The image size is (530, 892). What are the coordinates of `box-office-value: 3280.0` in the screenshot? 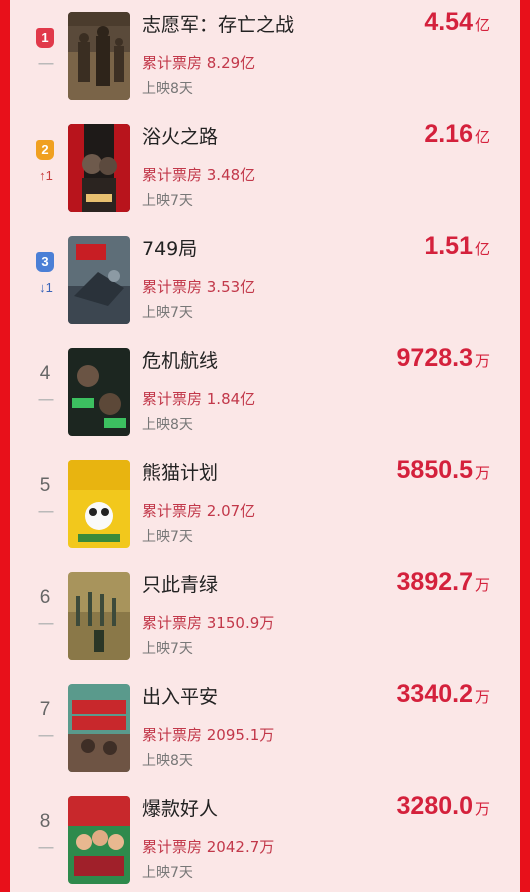 It's located at (434, 806).